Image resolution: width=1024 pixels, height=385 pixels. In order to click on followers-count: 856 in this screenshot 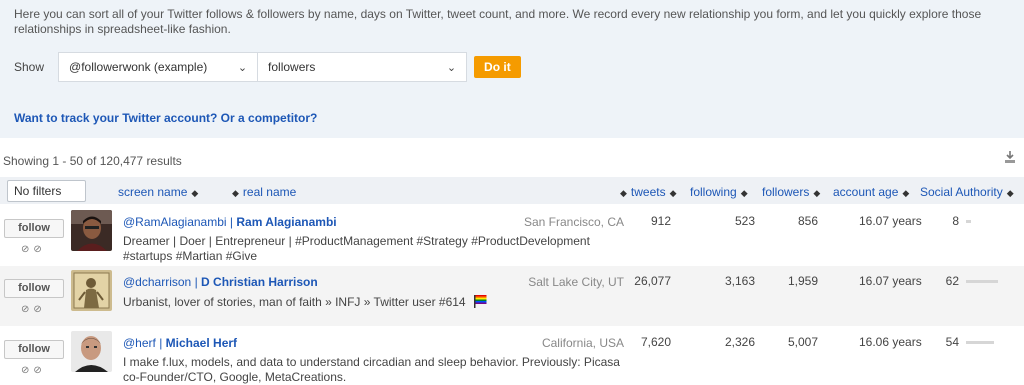, I will do `click(807, 221)`.